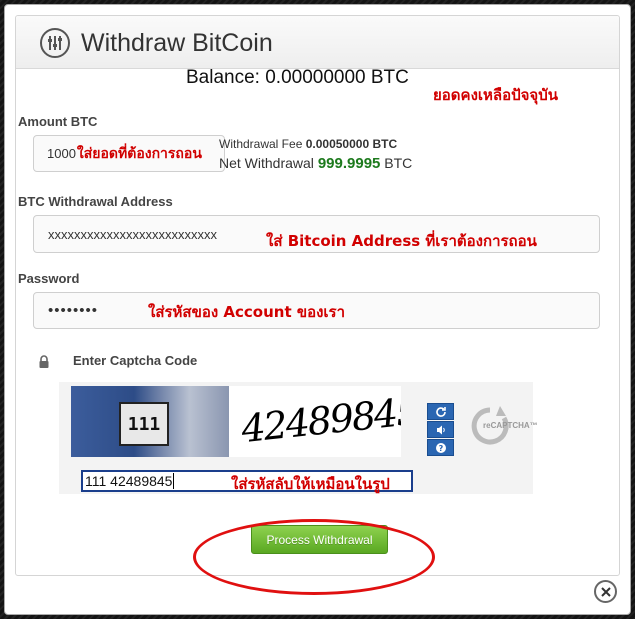 Image resolution: width=635 pixels, height=619 pixels. I want to click on amount-value: 1000, so click(61, 153).